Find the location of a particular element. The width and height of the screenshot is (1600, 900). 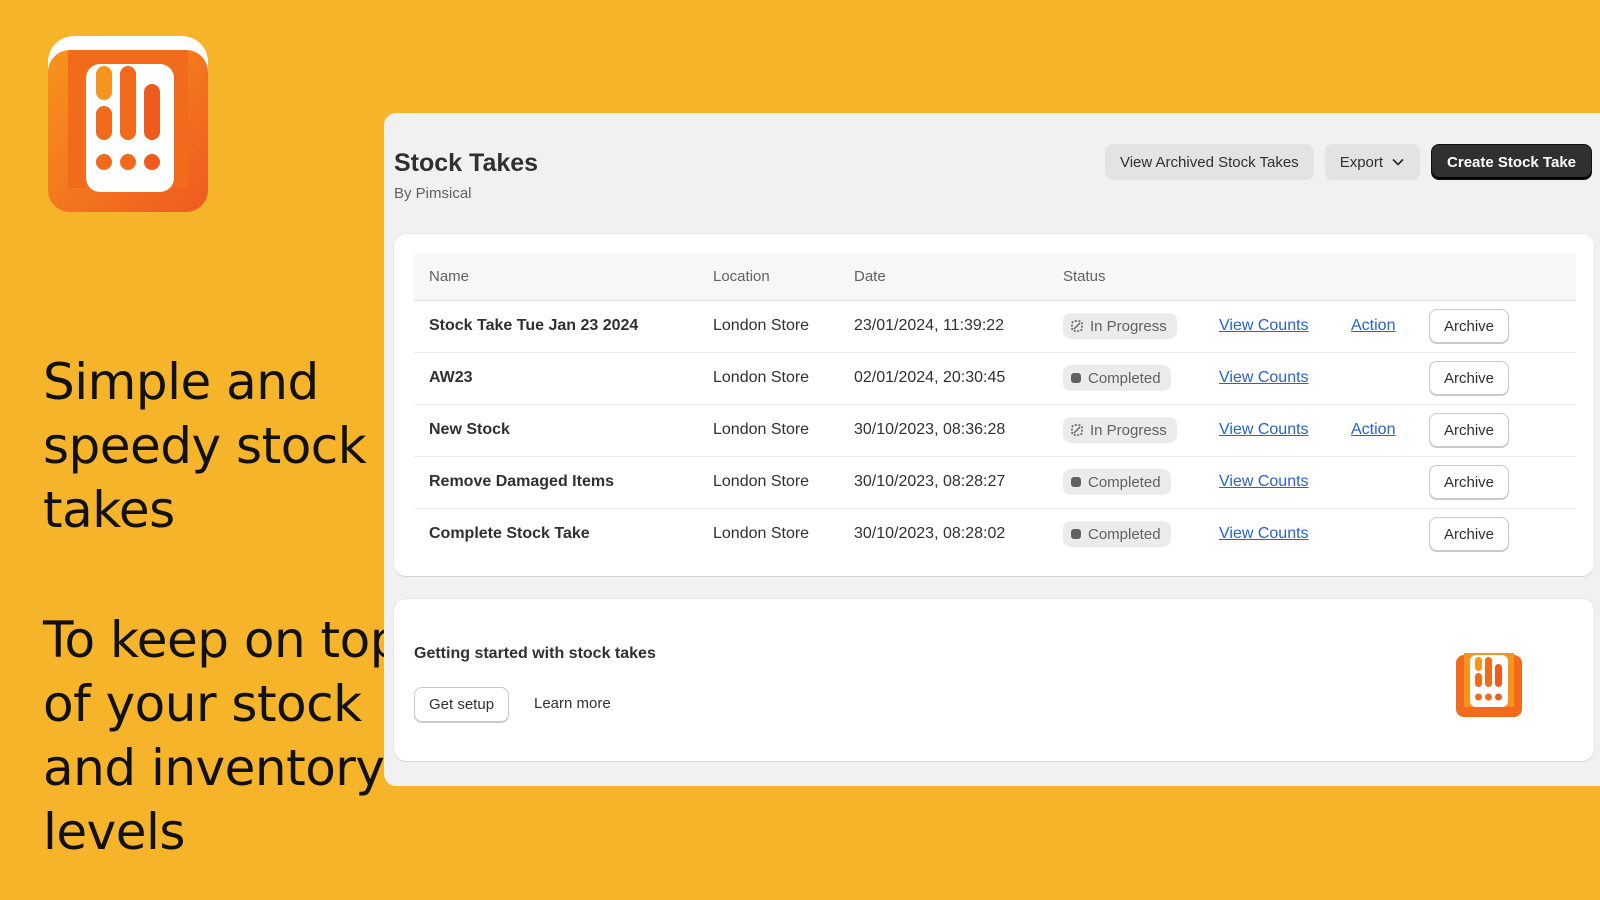

row-date: 23/01/2024, 11:39:22 is located at coordinates (929, 325).